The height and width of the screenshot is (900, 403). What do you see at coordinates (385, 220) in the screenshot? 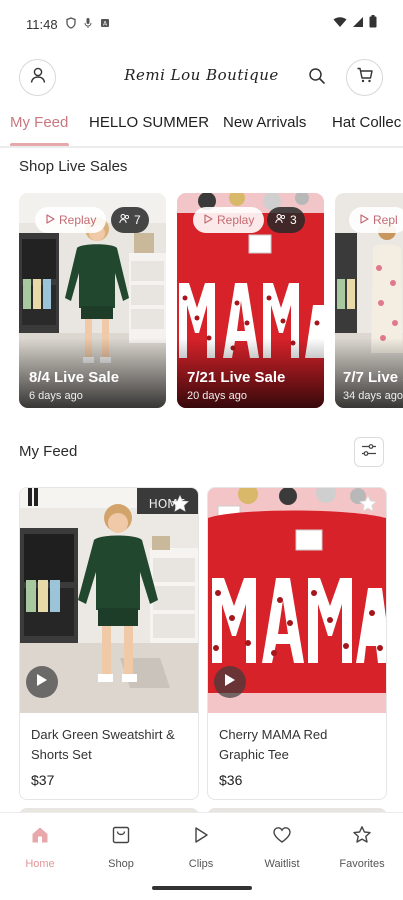
I see `replay-label: Repl` at bounding box center [385, 220].